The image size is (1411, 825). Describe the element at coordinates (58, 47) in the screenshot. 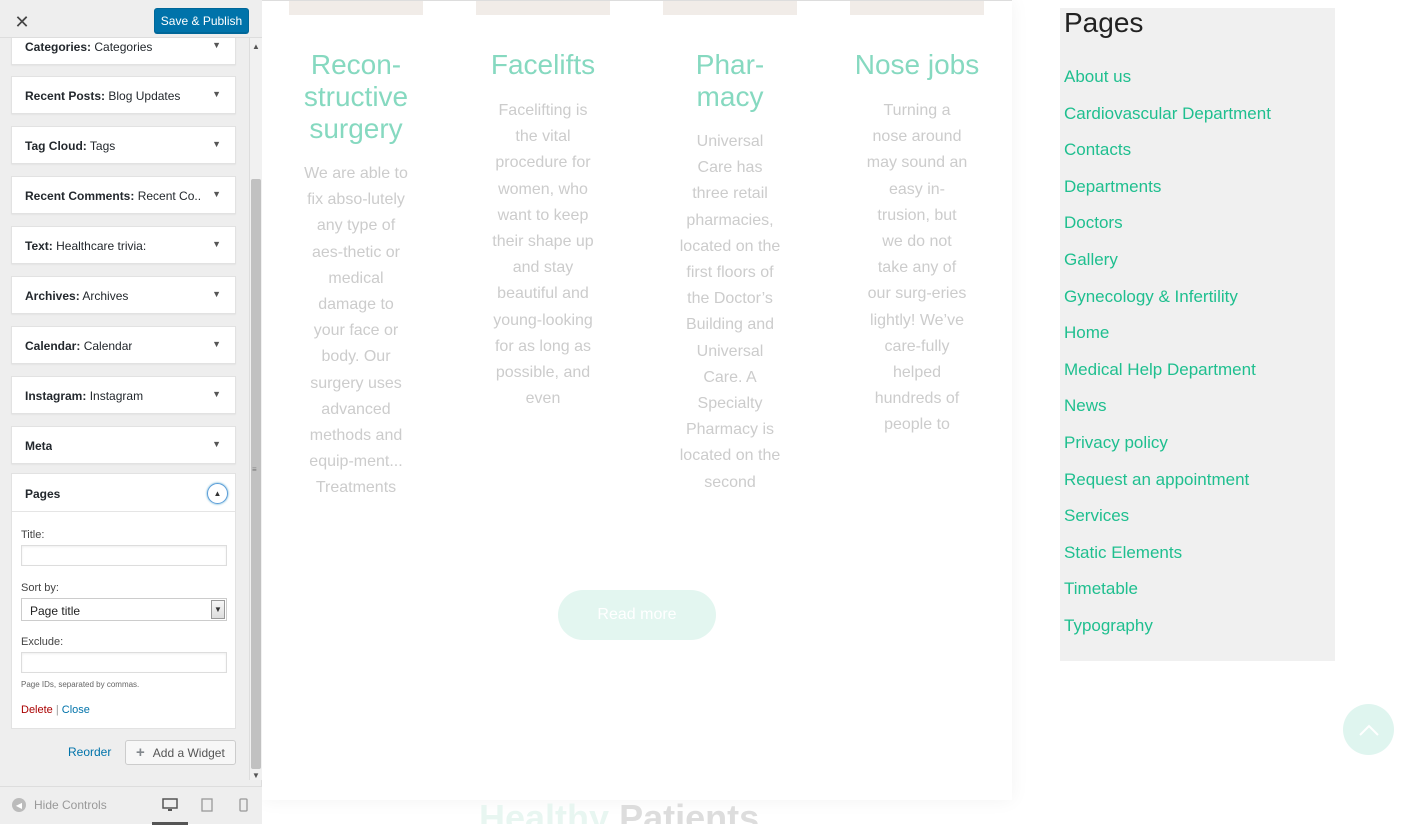

I see `widget-type: Categories:` at that location.